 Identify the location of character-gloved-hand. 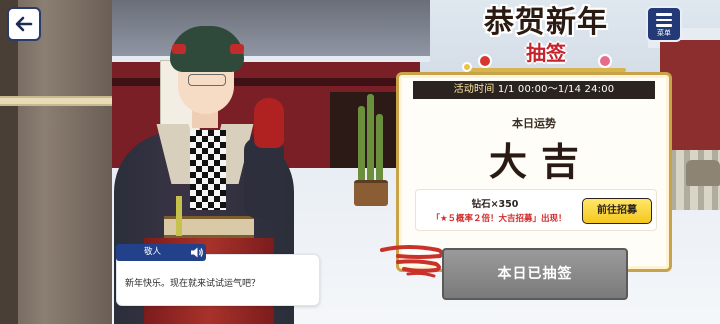
(269, 123).